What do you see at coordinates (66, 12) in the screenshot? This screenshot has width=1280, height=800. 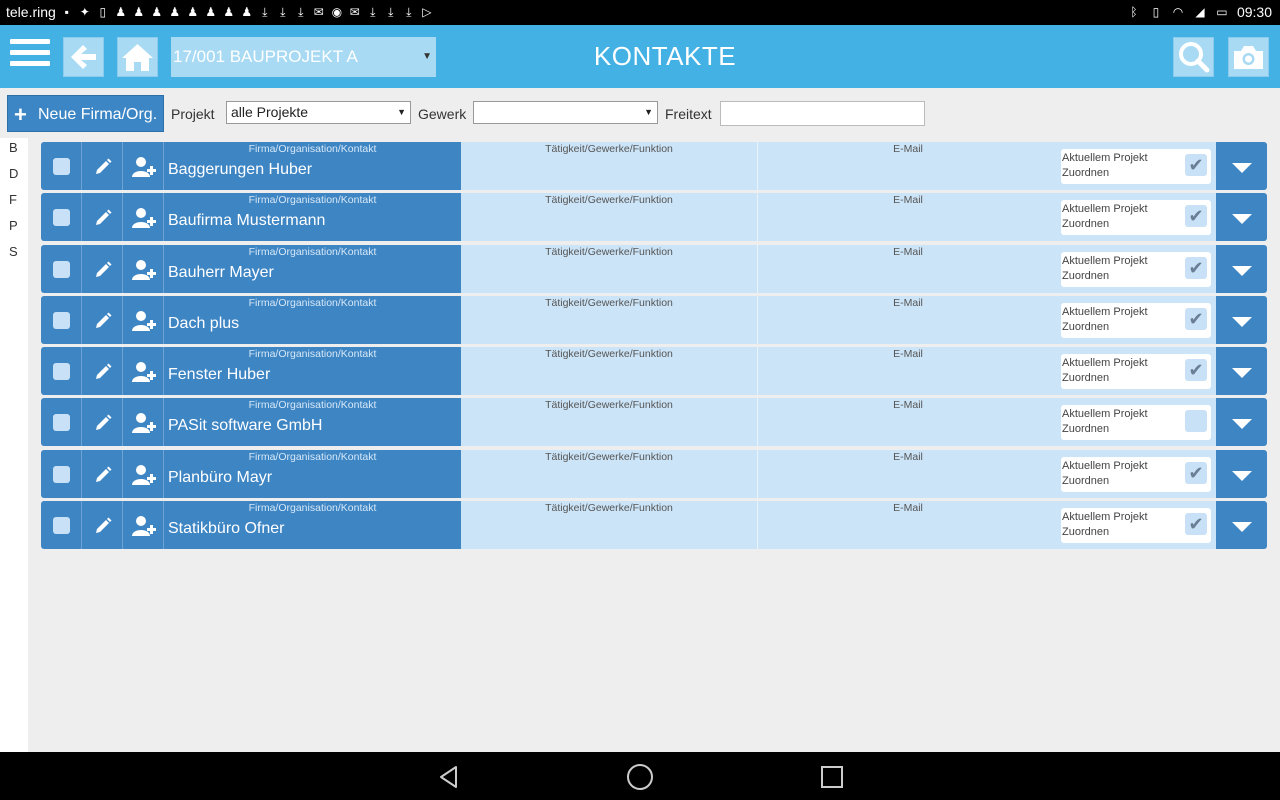 I see `video-icon: ▪` at bounding box center [66, 12].